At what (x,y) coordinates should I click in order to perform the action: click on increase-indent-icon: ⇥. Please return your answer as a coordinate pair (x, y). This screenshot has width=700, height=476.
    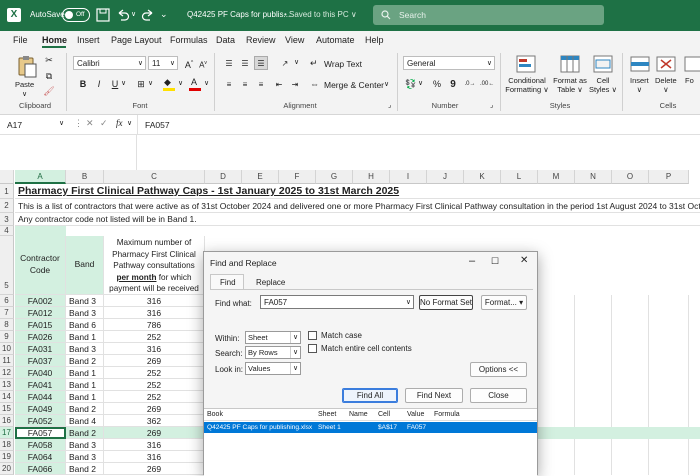
    Looking at the image, I should click on (295, 84).